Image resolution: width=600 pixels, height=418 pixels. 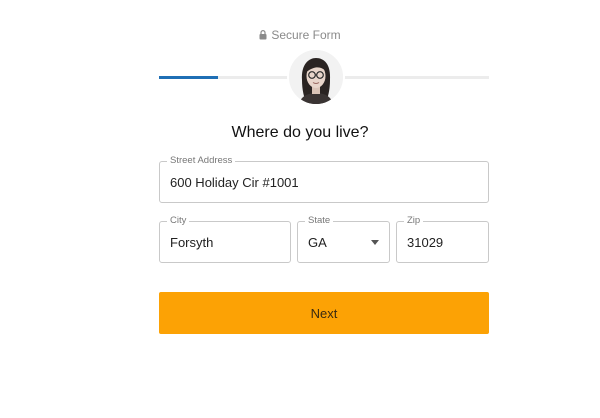 I want to click on secure-form-header: Secure Form, so click(x=300, y=35).